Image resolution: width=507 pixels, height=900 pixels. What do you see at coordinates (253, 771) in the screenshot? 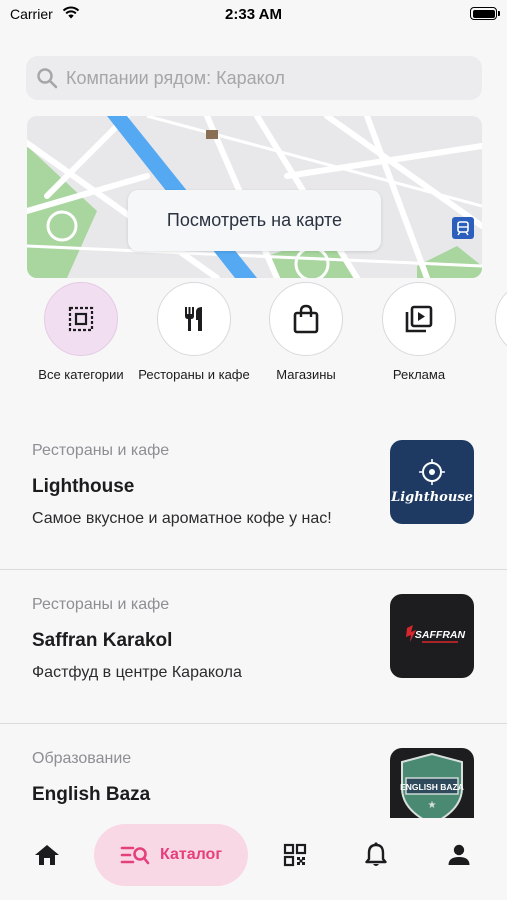
I see `list-item: Образование English Baza ENGLISH BAZA ★` at bounding box center [253, 771].